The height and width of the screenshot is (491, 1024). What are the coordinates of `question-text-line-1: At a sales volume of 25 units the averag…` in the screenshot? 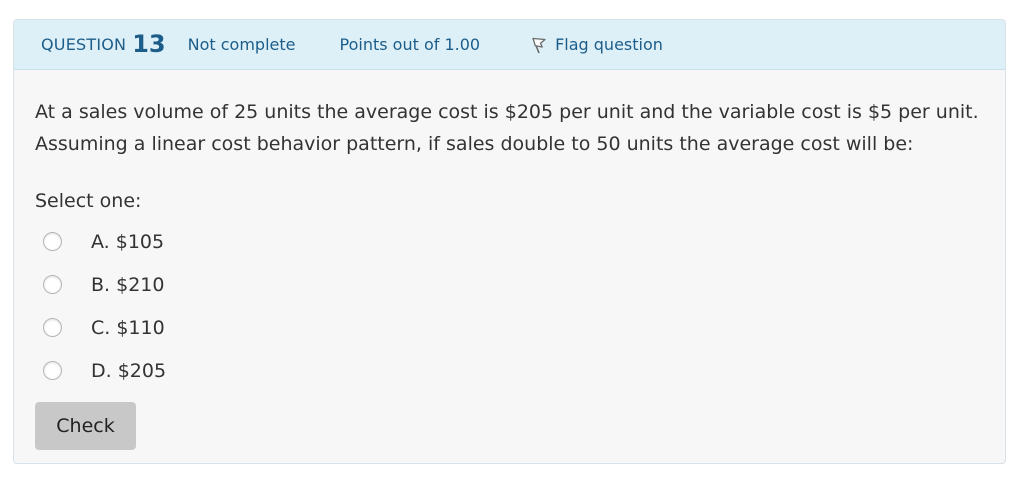 It's located at (507, 112).